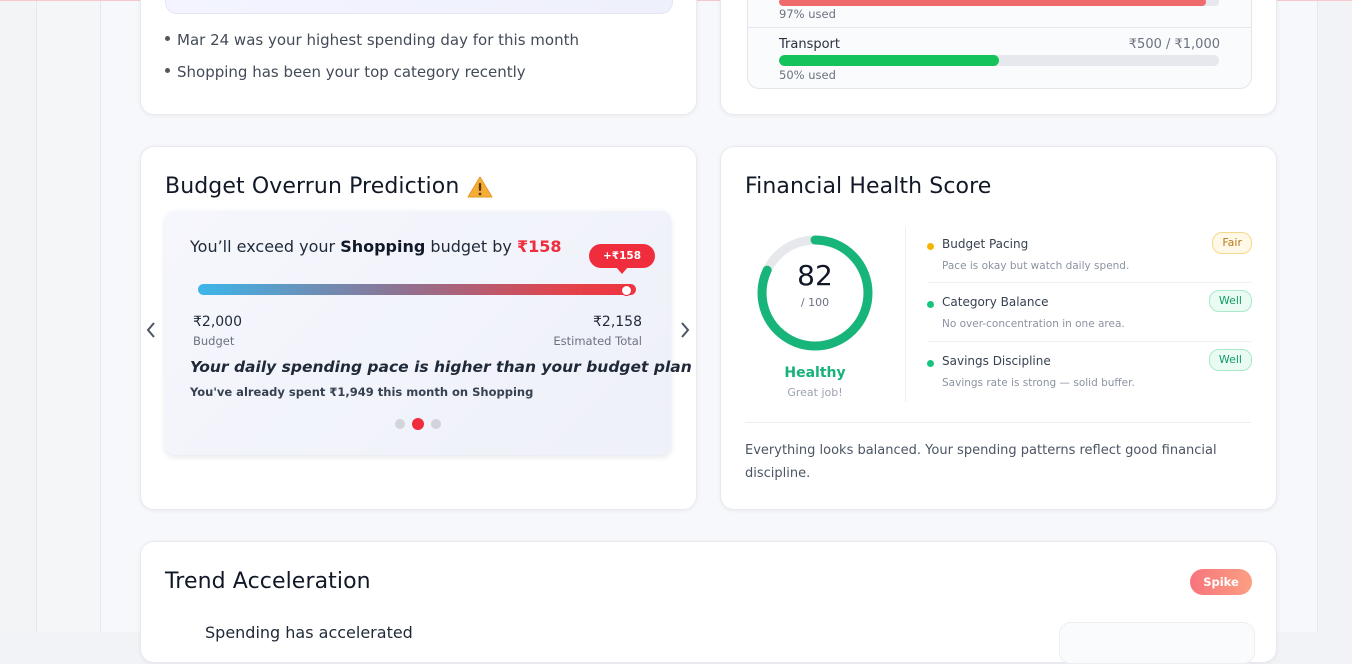 This screenshot has width=1352, height=664. Describe the element at coordinates (992, 3) in the screenshot. I see `budget-progress-fill` at that location.